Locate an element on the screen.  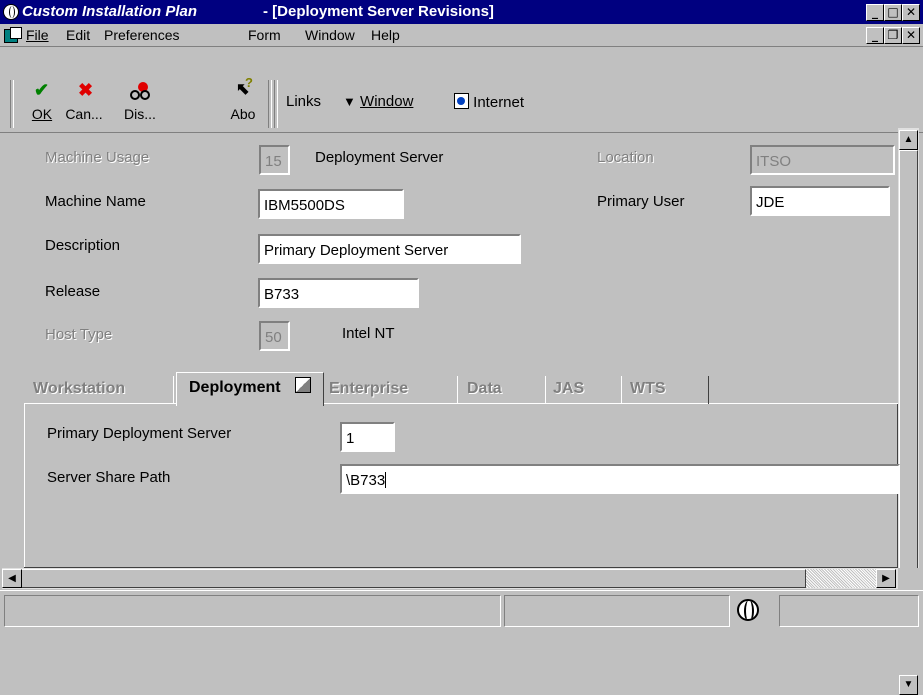
status-bar is located at coordinates (461, 610).